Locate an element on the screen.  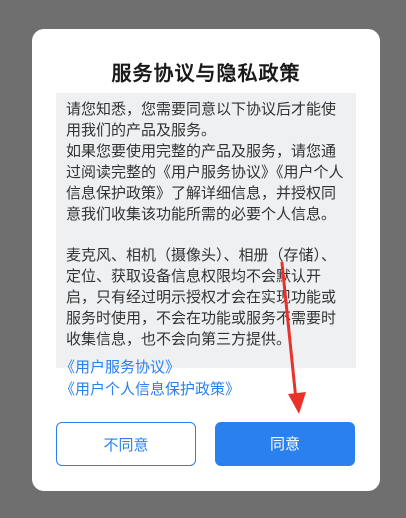
agreement-links: 《用户服务协议》 《用户个人信息保护政策》 is located at coordinates (150, 378).